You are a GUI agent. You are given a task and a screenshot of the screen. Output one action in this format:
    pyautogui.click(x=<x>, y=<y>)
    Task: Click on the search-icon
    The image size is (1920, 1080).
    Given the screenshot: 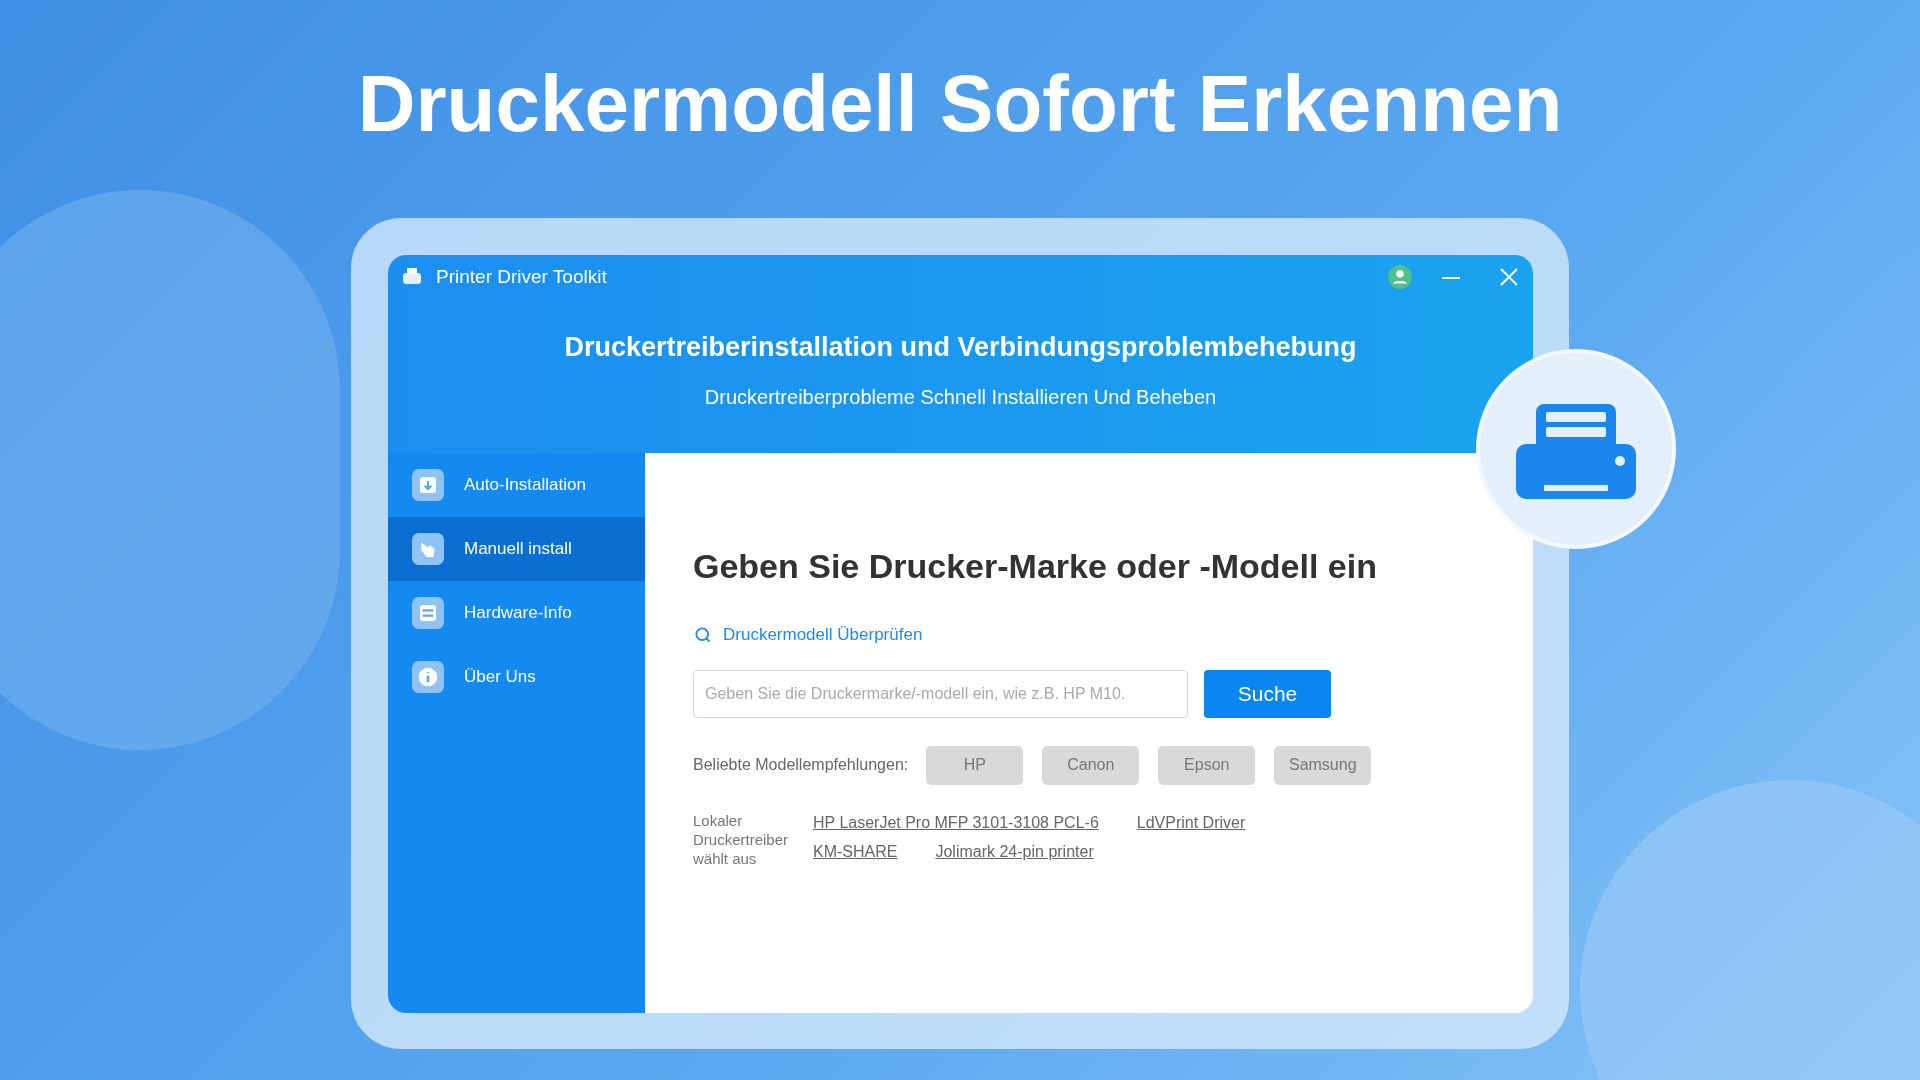 What is the action you would take?
    pyautogui.click(x=703, y=634)
    